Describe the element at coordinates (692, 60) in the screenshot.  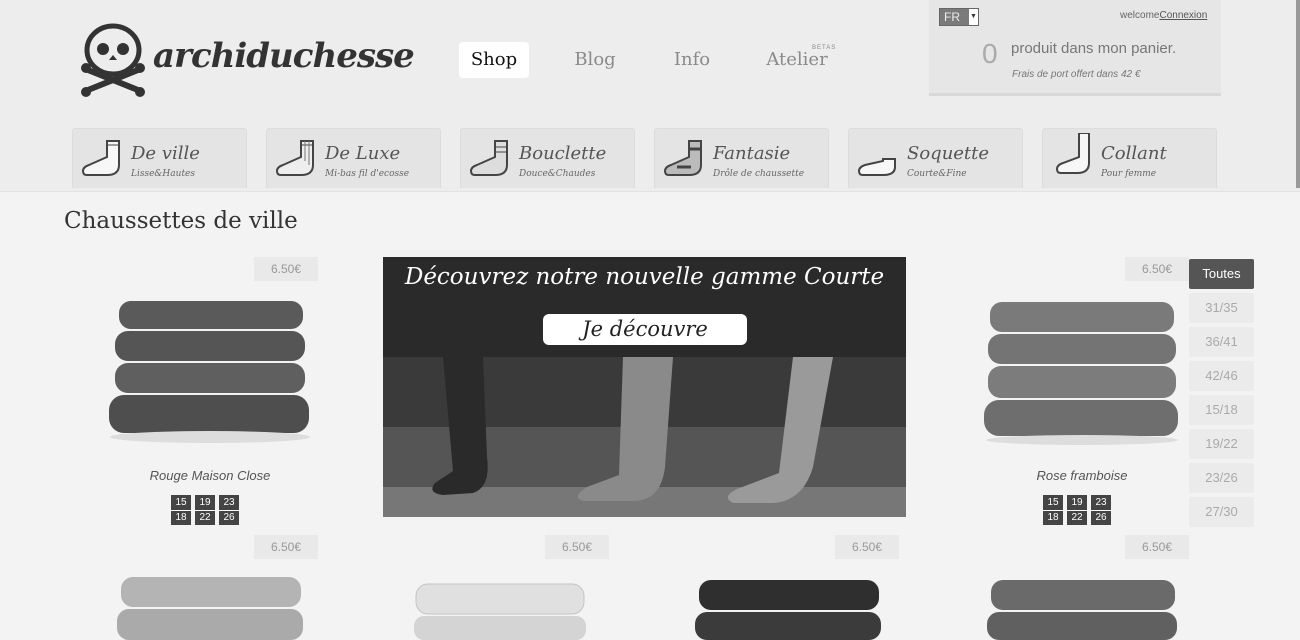
I see `nav-info: Info` at that location.